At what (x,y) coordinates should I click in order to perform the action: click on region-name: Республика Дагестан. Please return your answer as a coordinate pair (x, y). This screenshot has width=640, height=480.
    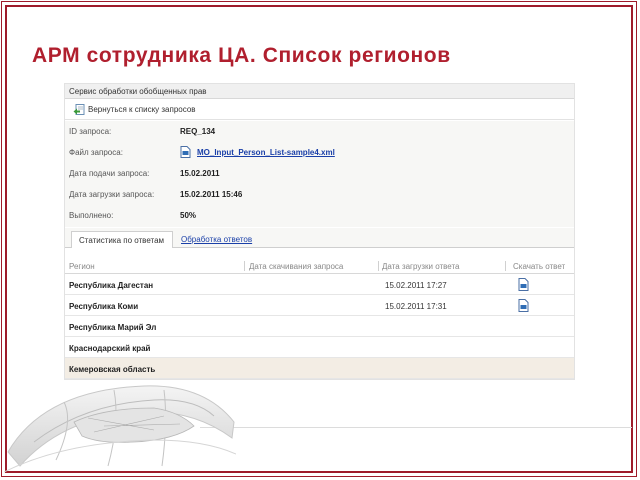
    Looking at the image, I should click on (111, 285).